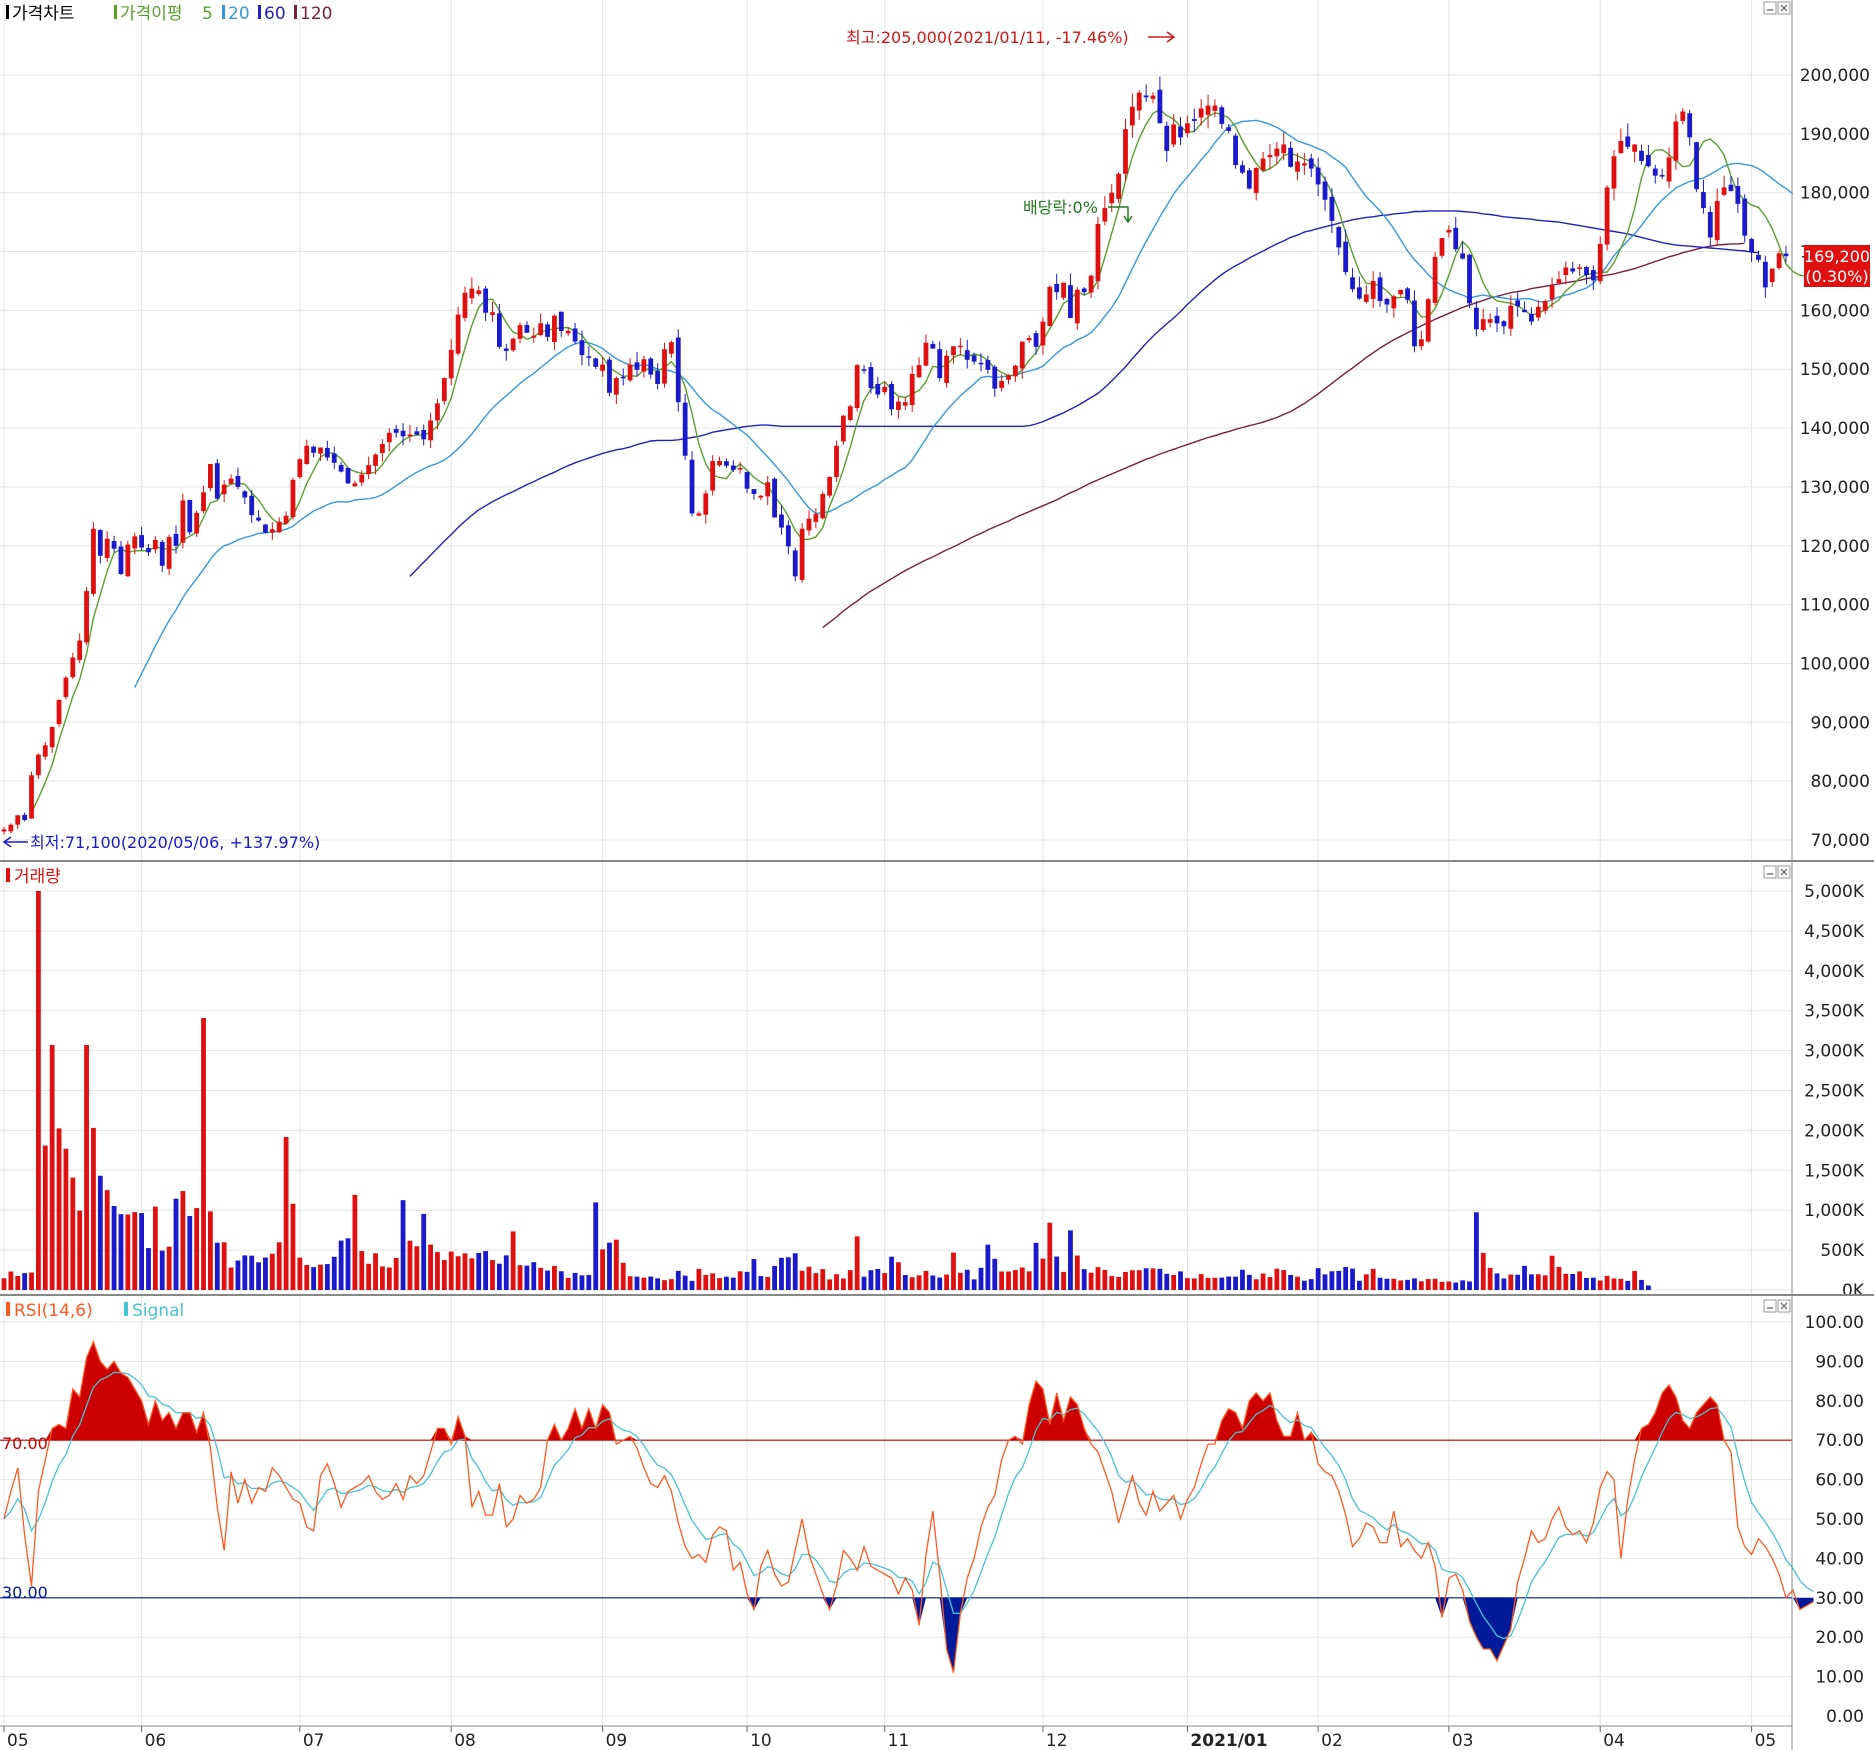  What do you see at coordinates (8, 875) in the screenshot?
I see `legend-marker-volume` at bounding box center [8, 875].